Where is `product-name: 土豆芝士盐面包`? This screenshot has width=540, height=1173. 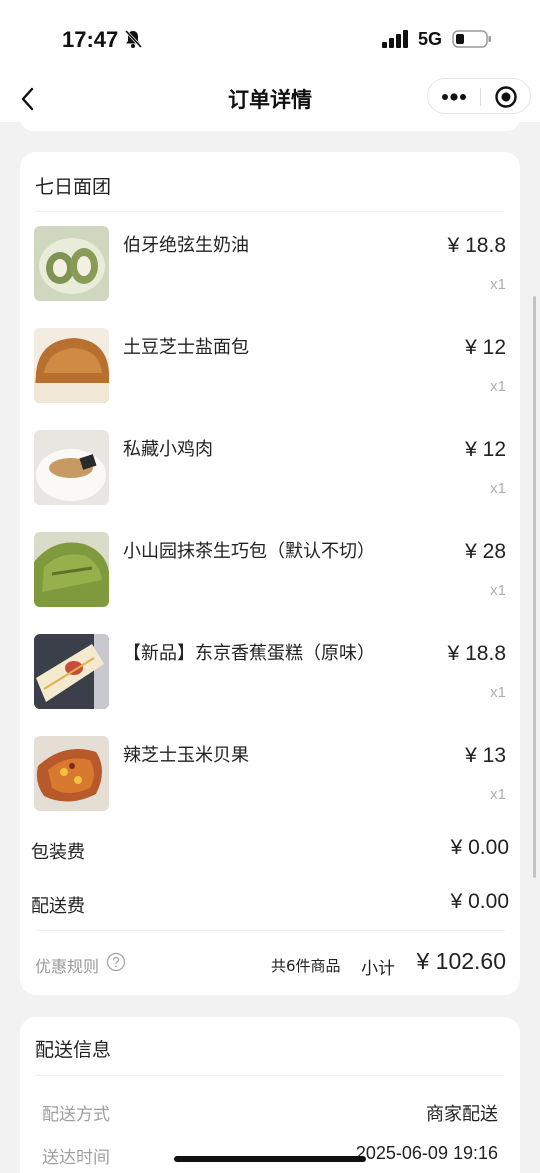 product-name: 土豆芝士盐面包 is located at coordinates (186, 347).